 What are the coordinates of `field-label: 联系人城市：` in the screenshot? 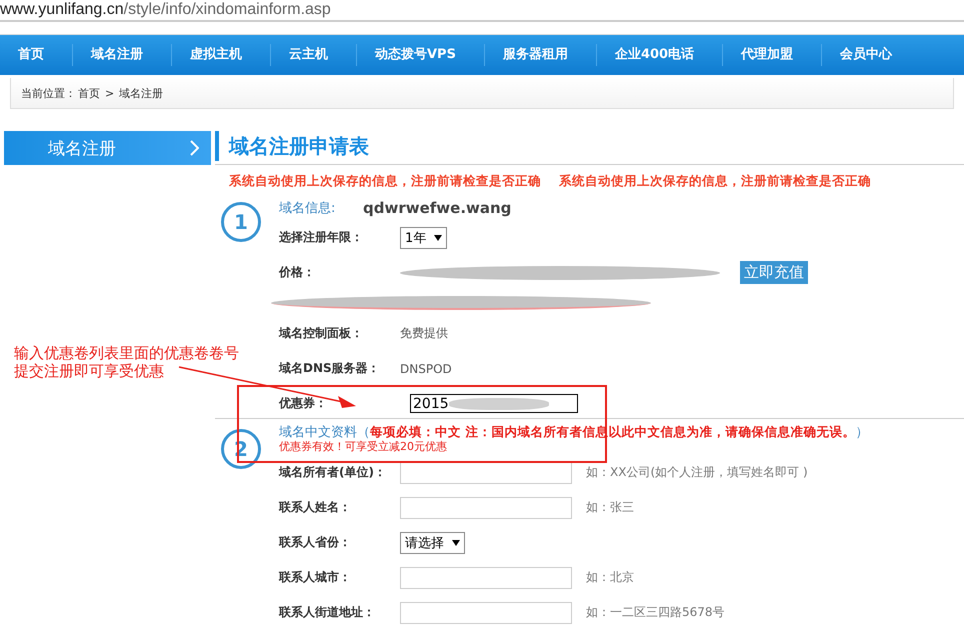 It's located at (315, 577).